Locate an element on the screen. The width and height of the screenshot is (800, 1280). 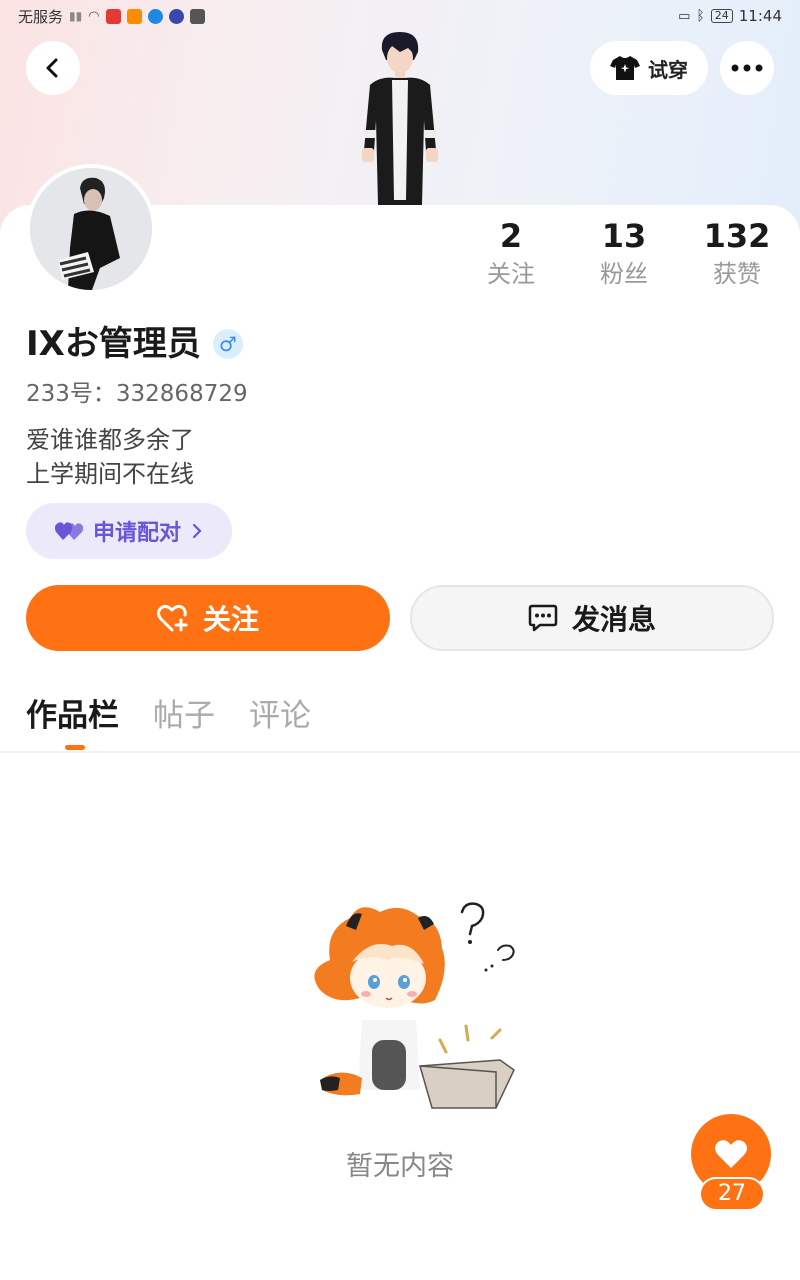
gender-male-icon: ♂ is located at coordinates (227, 344).